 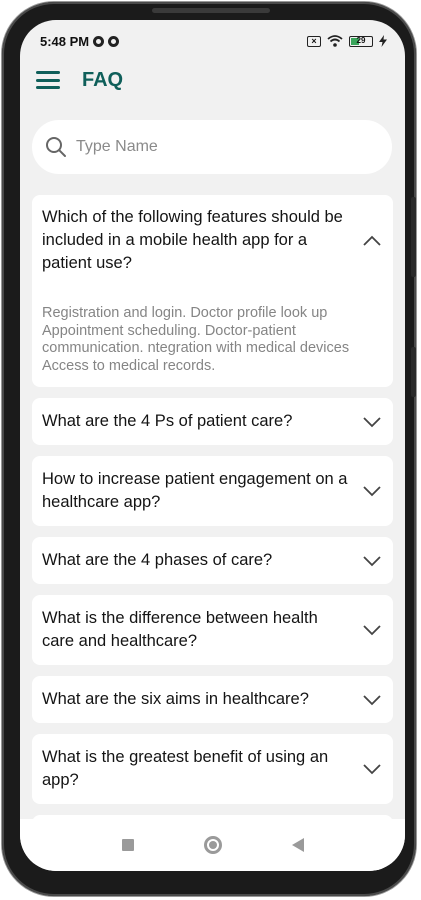 I want to click on faq-question-row: What are the 4 phases of care?, so click(x=212, y=560).